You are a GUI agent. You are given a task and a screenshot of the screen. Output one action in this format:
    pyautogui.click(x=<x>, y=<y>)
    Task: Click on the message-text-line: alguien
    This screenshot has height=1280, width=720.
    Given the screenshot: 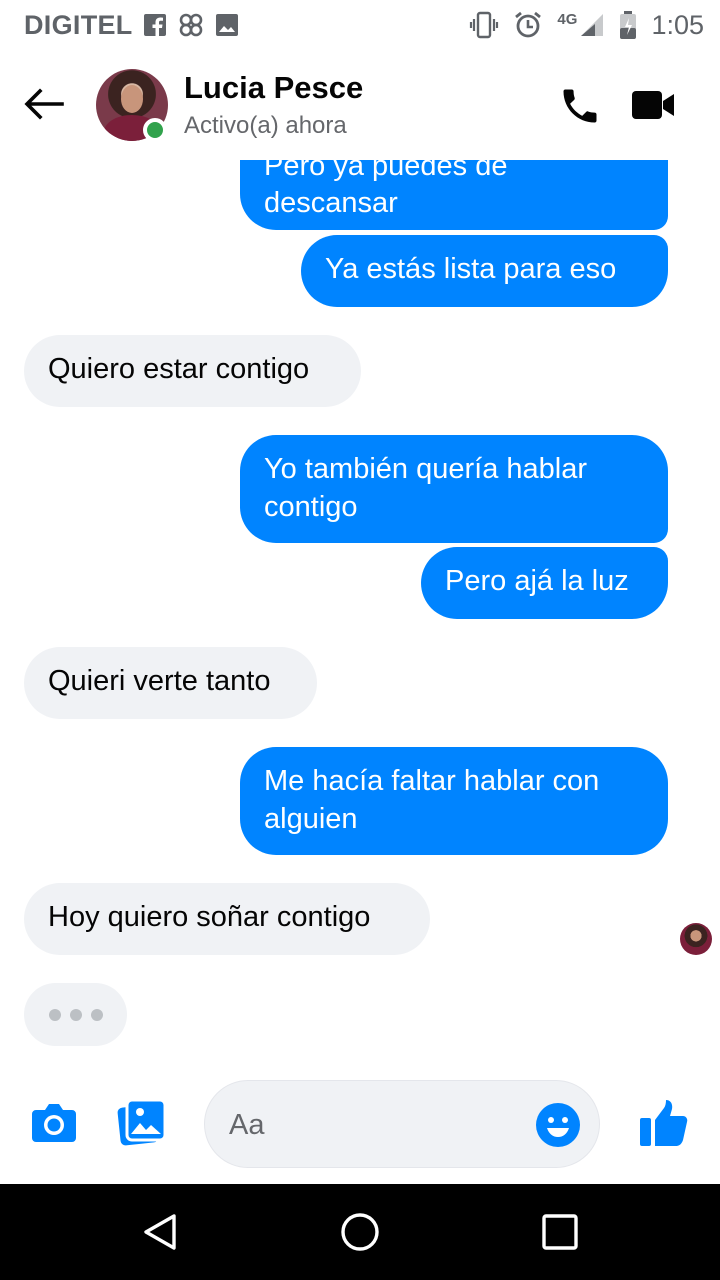 What is the action you would take?
    pyautogui.click(x=311, y=819)
    